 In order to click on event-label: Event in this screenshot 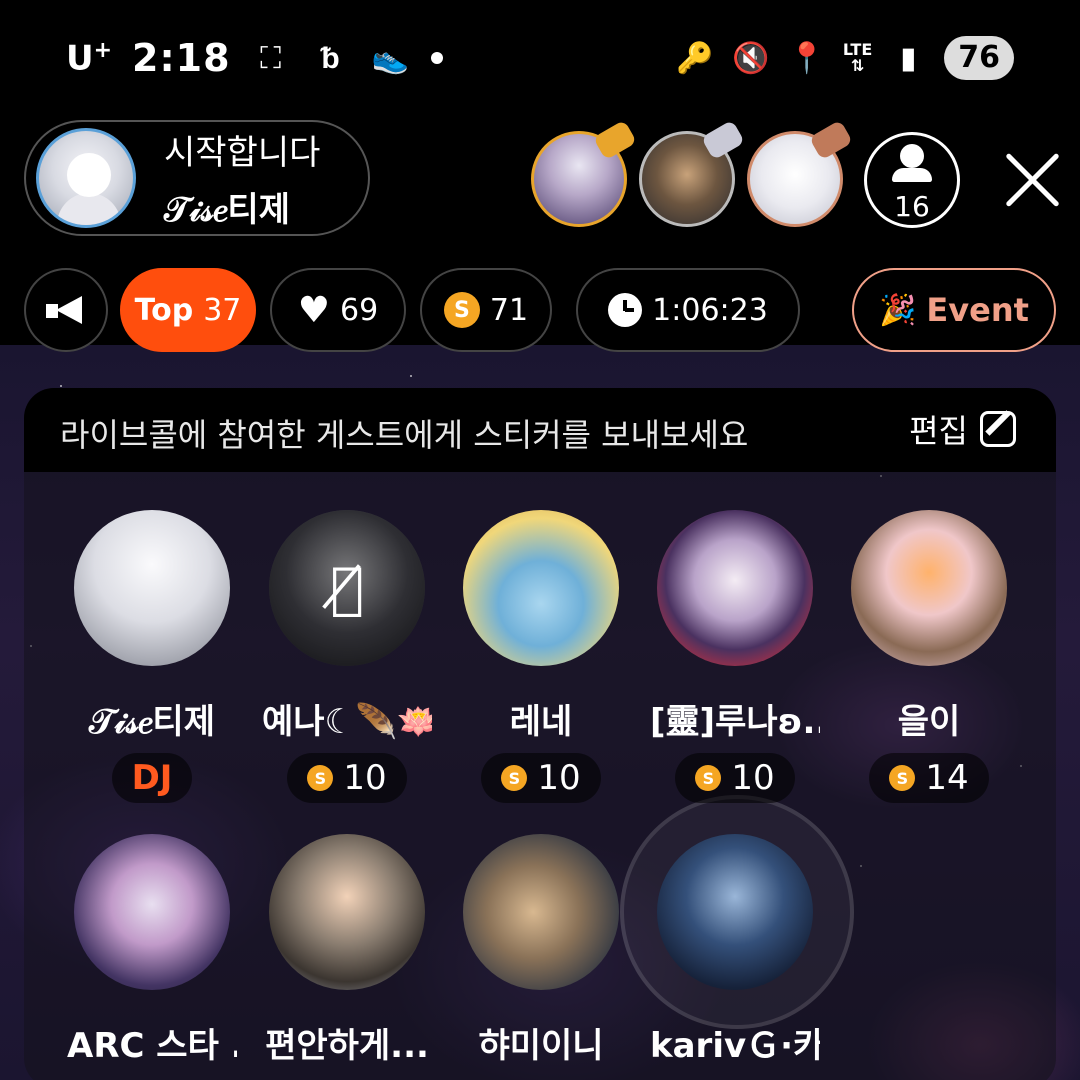, I will do `click(977, 310)`.